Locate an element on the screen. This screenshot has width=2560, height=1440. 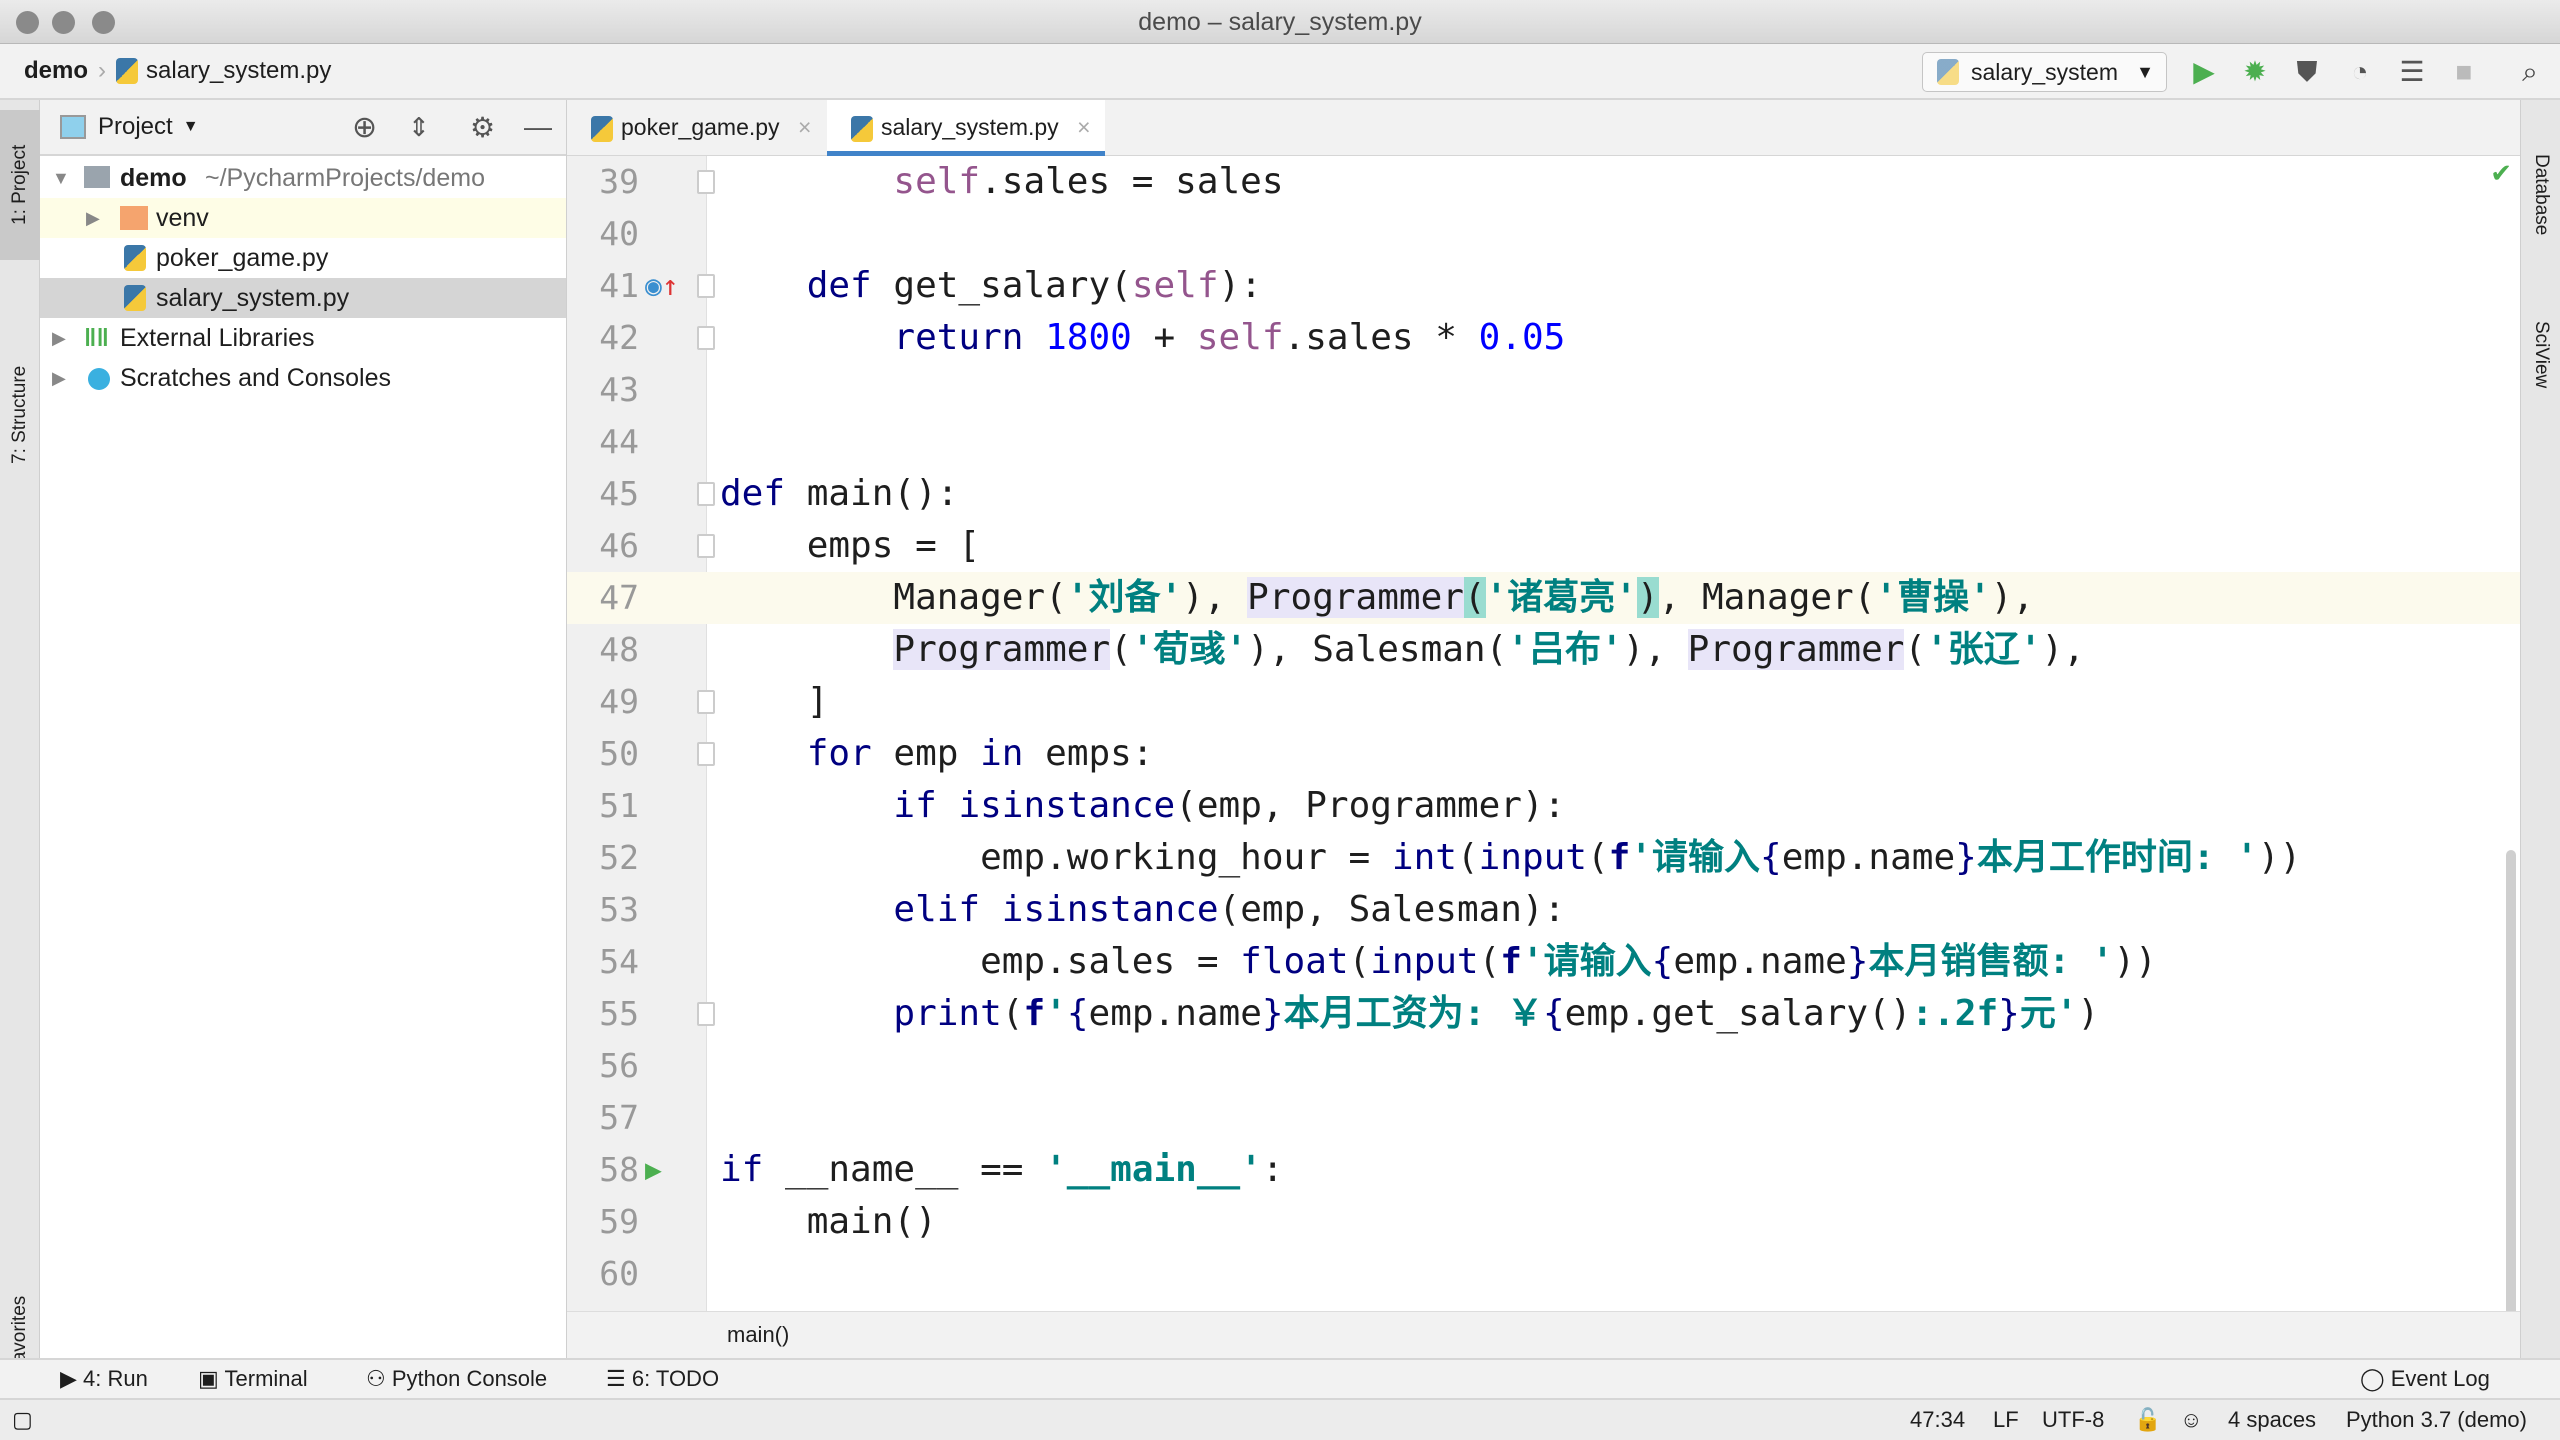
search-icon: ⌕ is located at coordinates (2530, 72).